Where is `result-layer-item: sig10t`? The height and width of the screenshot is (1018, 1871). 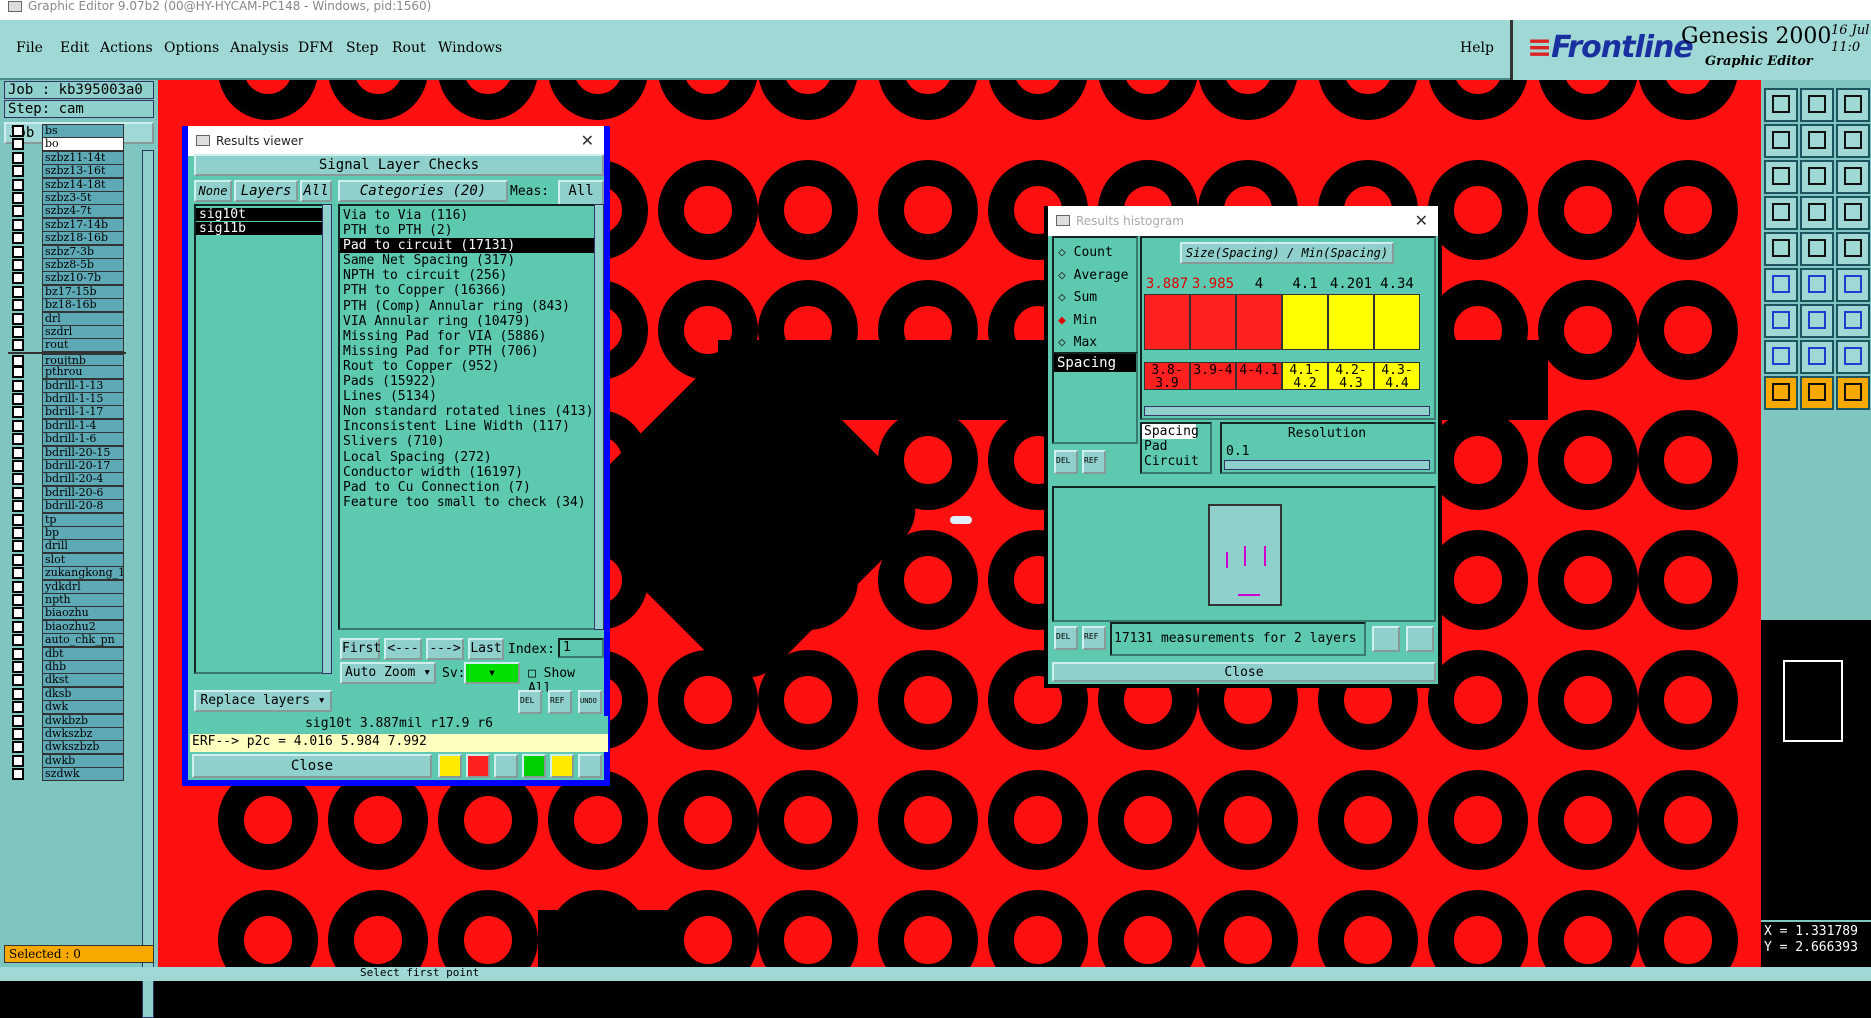 result-layer-item: sig10t is located at coordinates (263, 214).